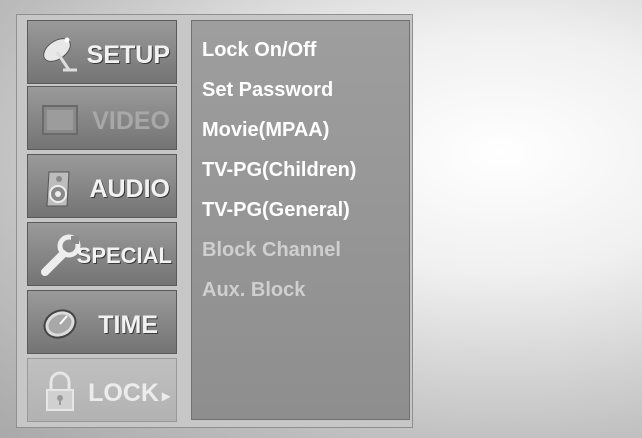 The width and height of the screenshot is (642, 438). Describe the element at coordinates (279, 170) in the screenshot. I see `menu-item-tv-pg-children: TV-PG(Children)` at that location.